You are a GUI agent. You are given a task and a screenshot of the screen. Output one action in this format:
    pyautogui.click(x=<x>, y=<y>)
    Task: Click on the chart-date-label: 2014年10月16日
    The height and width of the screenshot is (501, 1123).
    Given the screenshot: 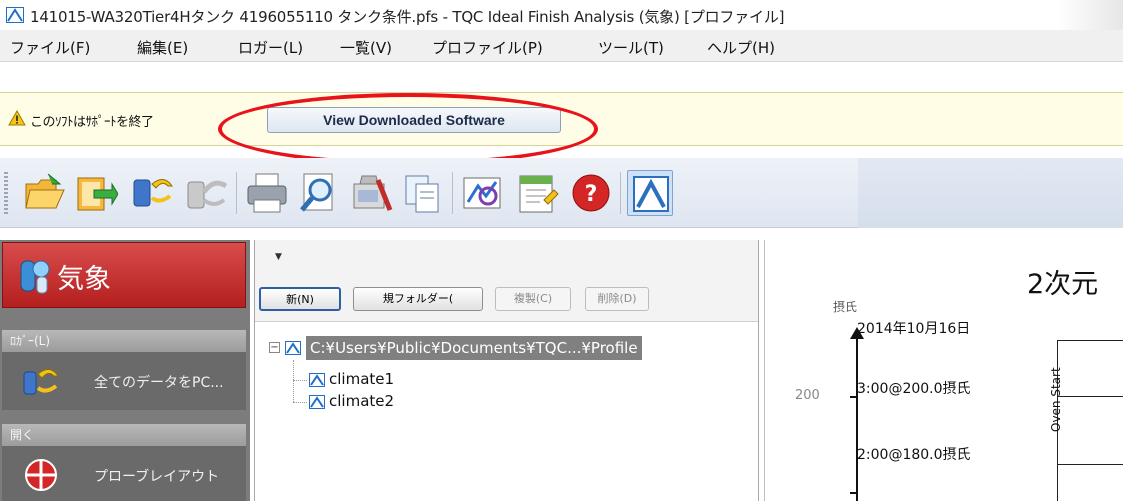 What is the action you would take?
    pyautogui.click(x=914, y=329)
    